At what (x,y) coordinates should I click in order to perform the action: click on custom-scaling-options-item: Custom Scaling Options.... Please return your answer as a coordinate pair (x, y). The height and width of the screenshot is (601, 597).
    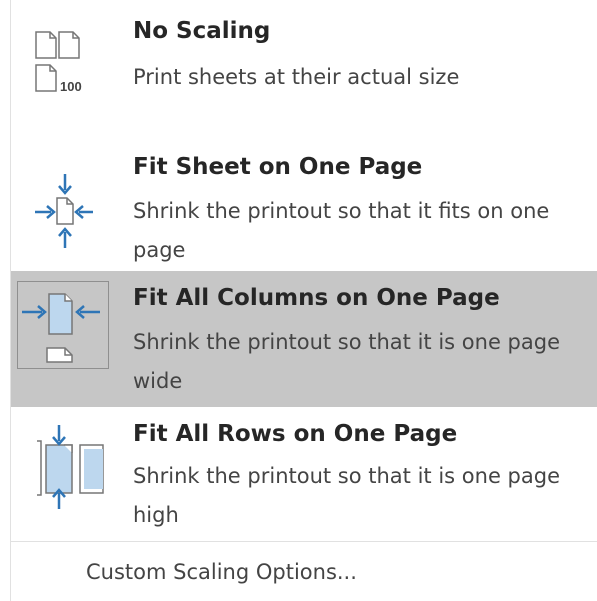
    Looking at the image, I should click on (304, 573).